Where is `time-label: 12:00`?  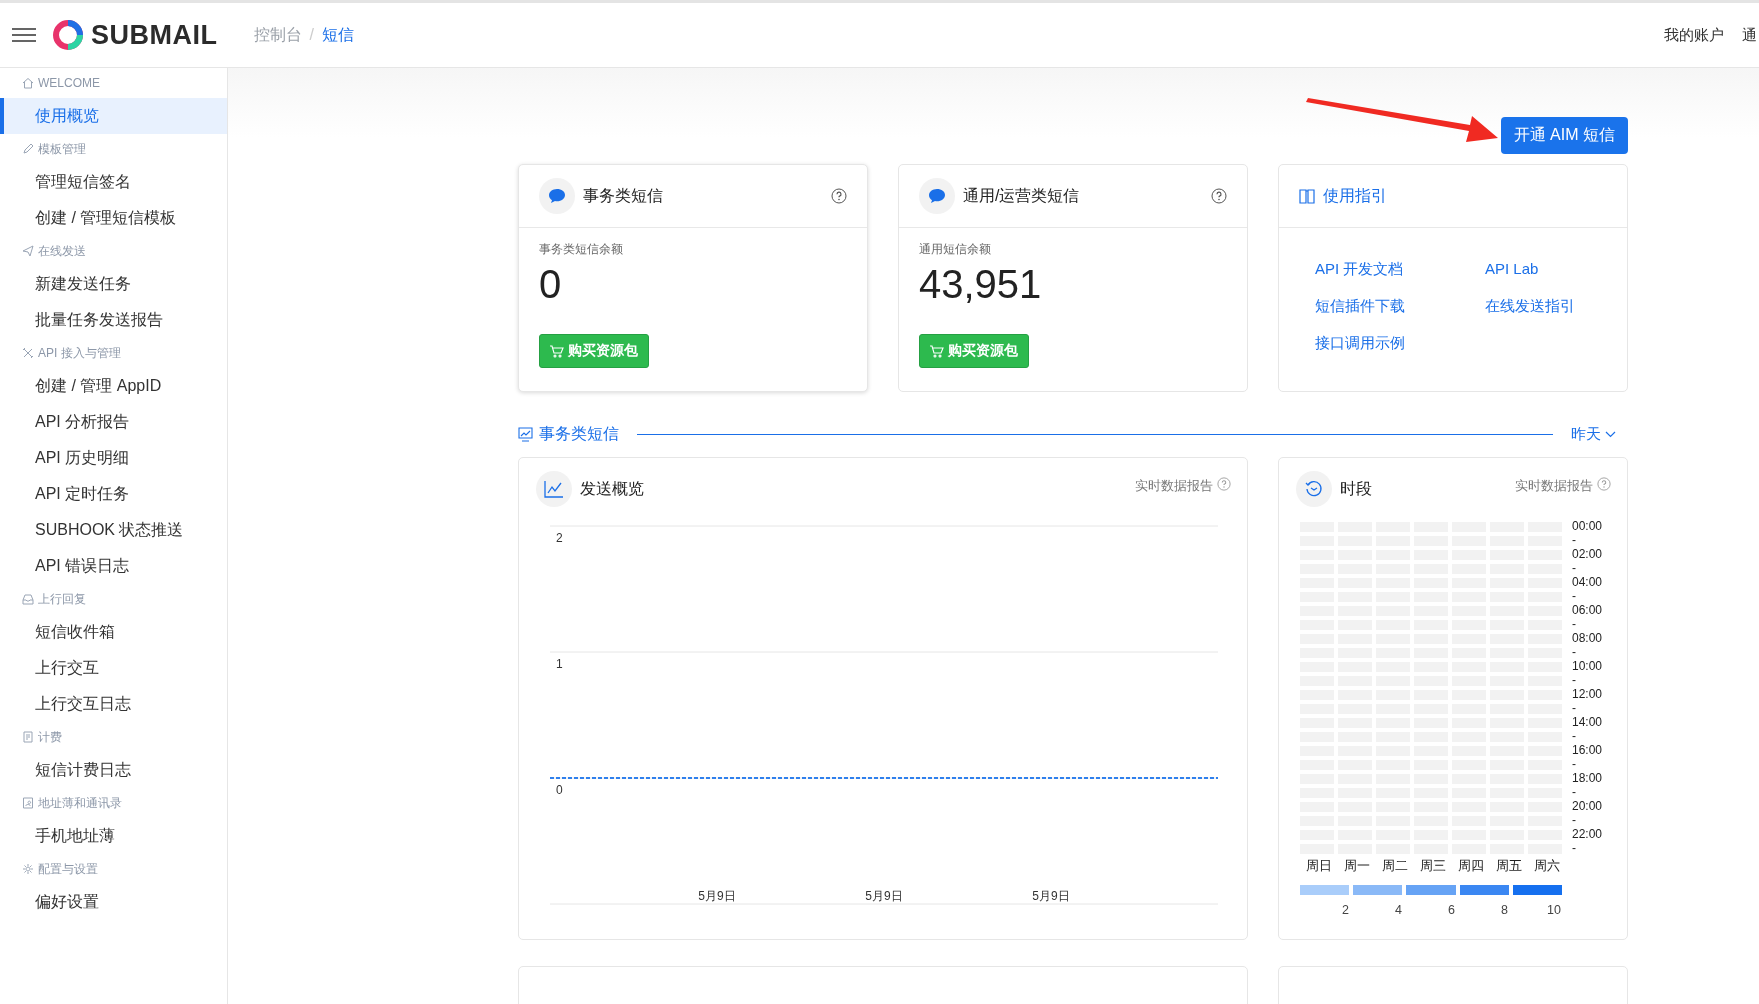
time-label: 12:00 is located at coordinates (1587, 694).